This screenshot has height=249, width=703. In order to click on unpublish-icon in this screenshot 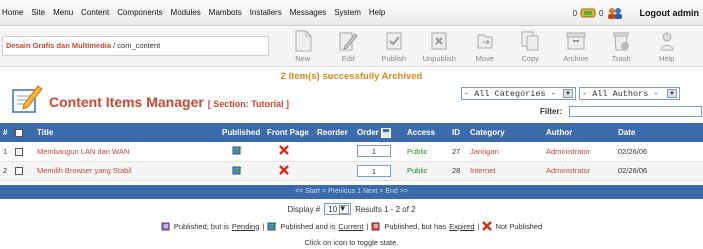, I will do `click(439, 41)`.